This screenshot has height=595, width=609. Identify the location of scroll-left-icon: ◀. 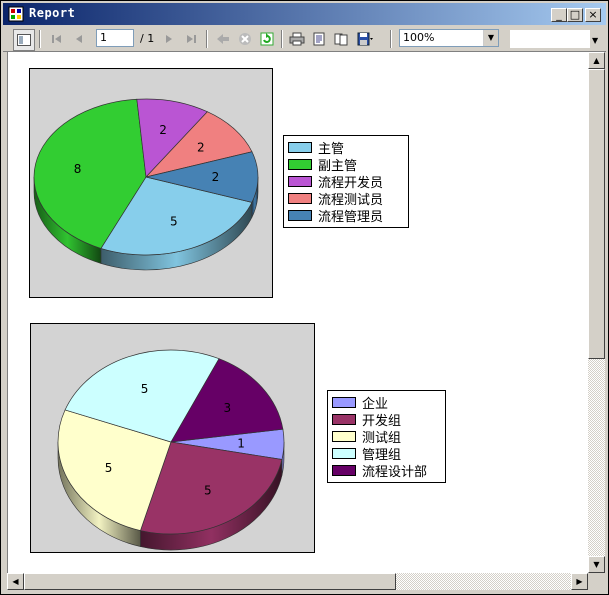
(15, 581).